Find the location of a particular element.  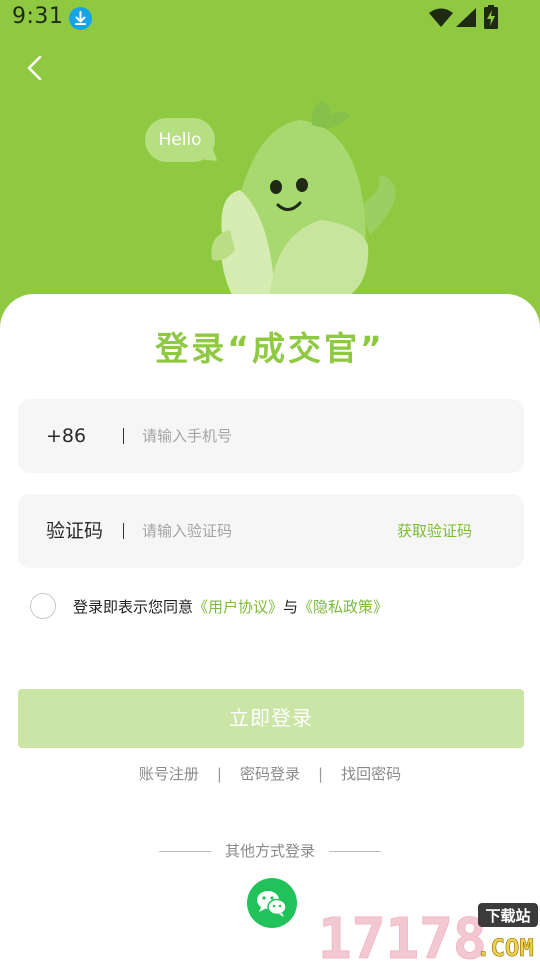

phone-field: +86 is located at coordinates (271, 436).